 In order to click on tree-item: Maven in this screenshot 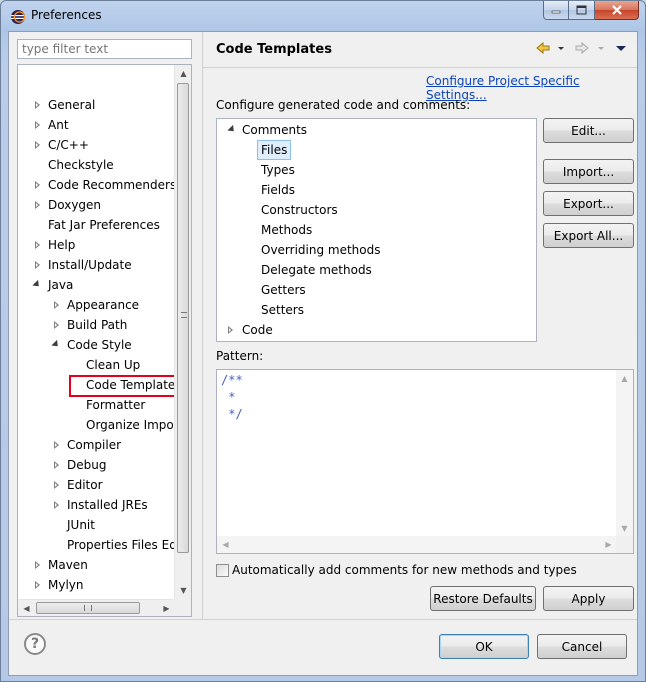, I will do `click(96, 565)`.